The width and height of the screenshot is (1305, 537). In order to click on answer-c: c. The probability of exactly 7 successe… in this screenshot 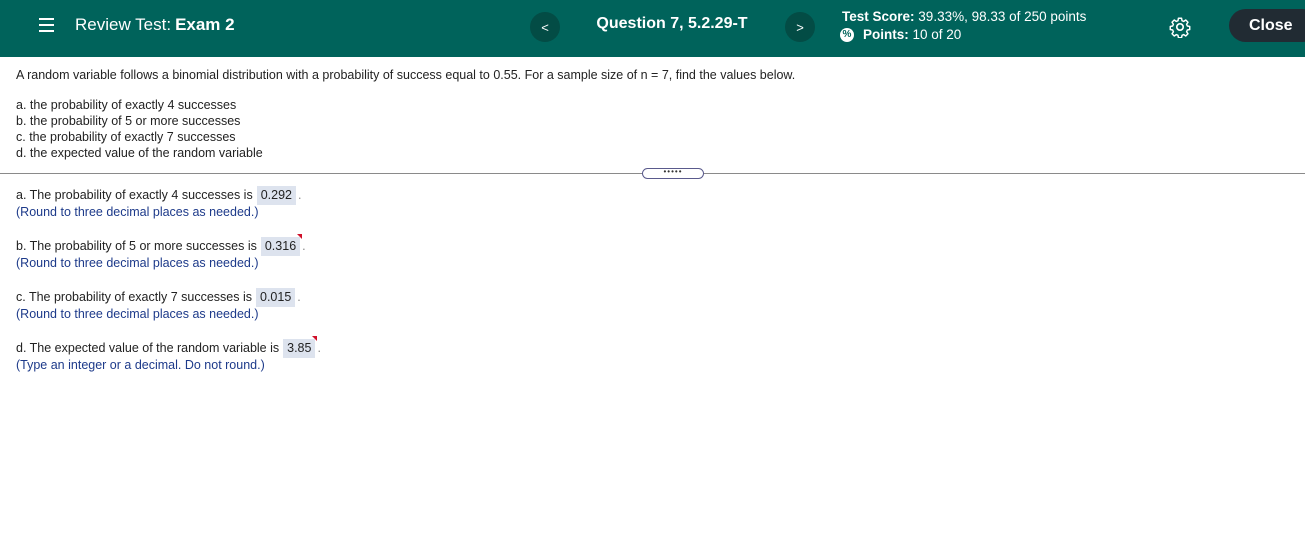, I will do `click(158, 304)`.